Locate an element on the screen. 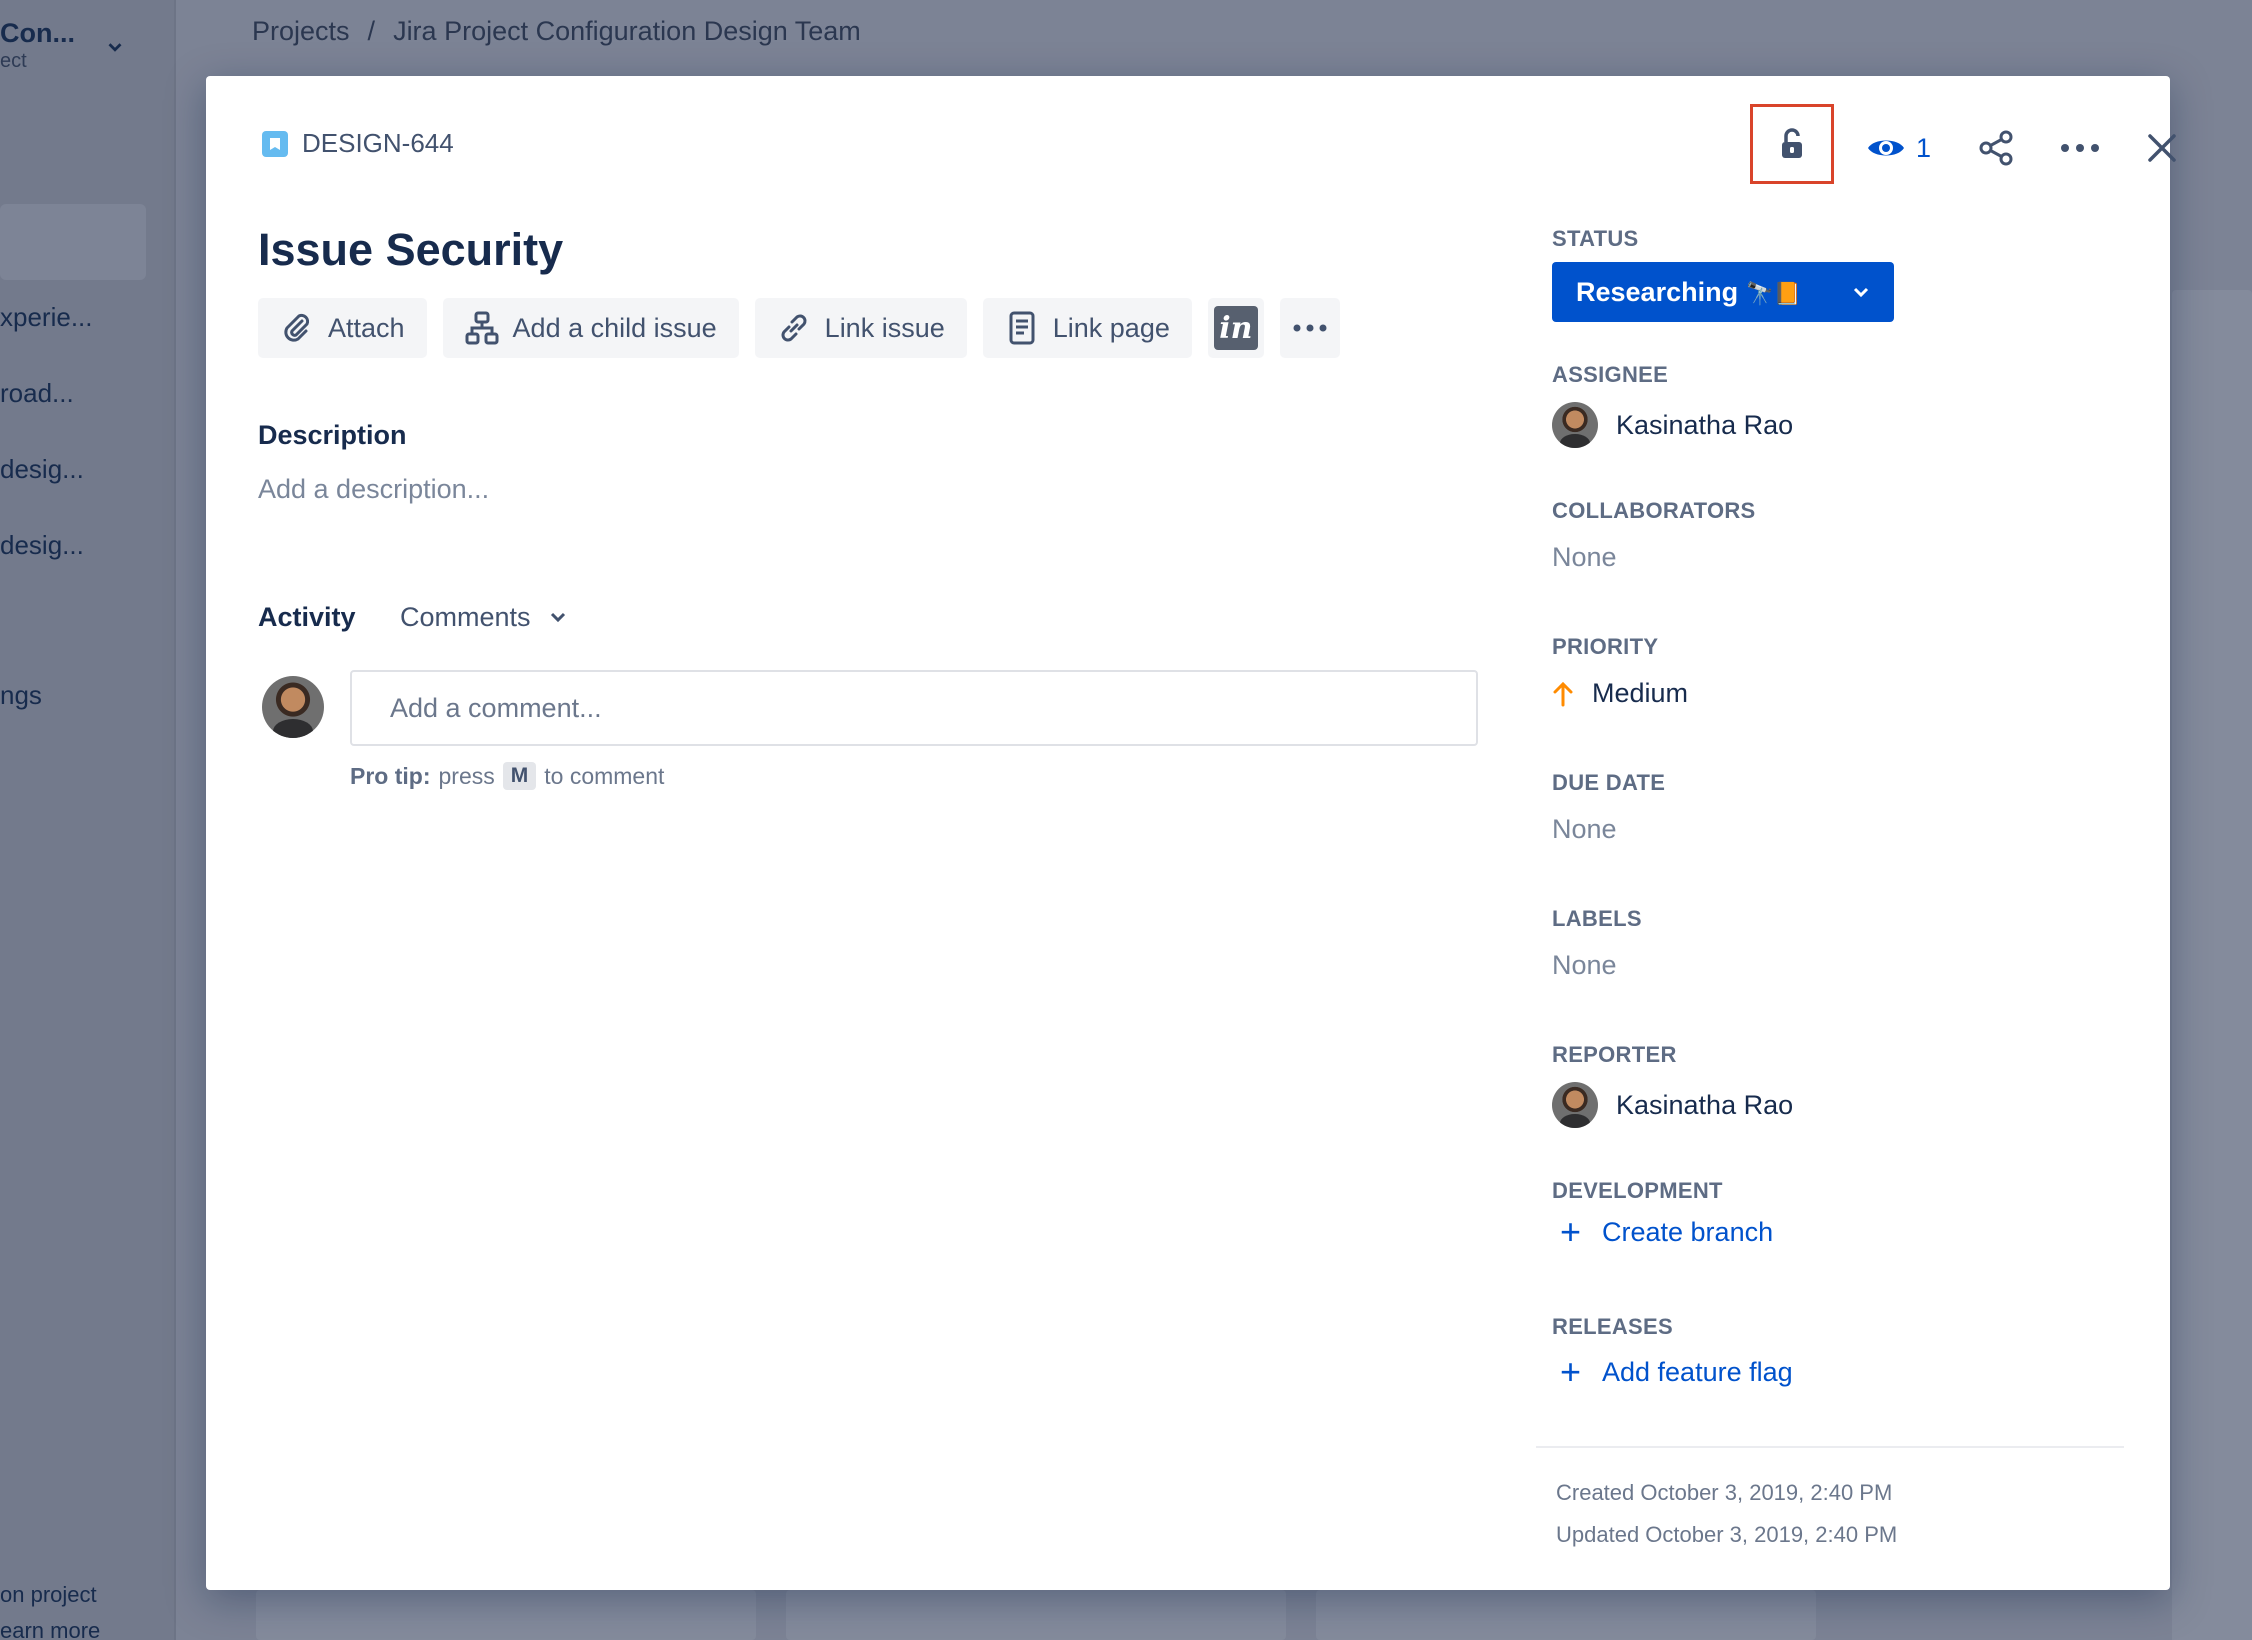  link-icon is located at coordinates (794, 328).